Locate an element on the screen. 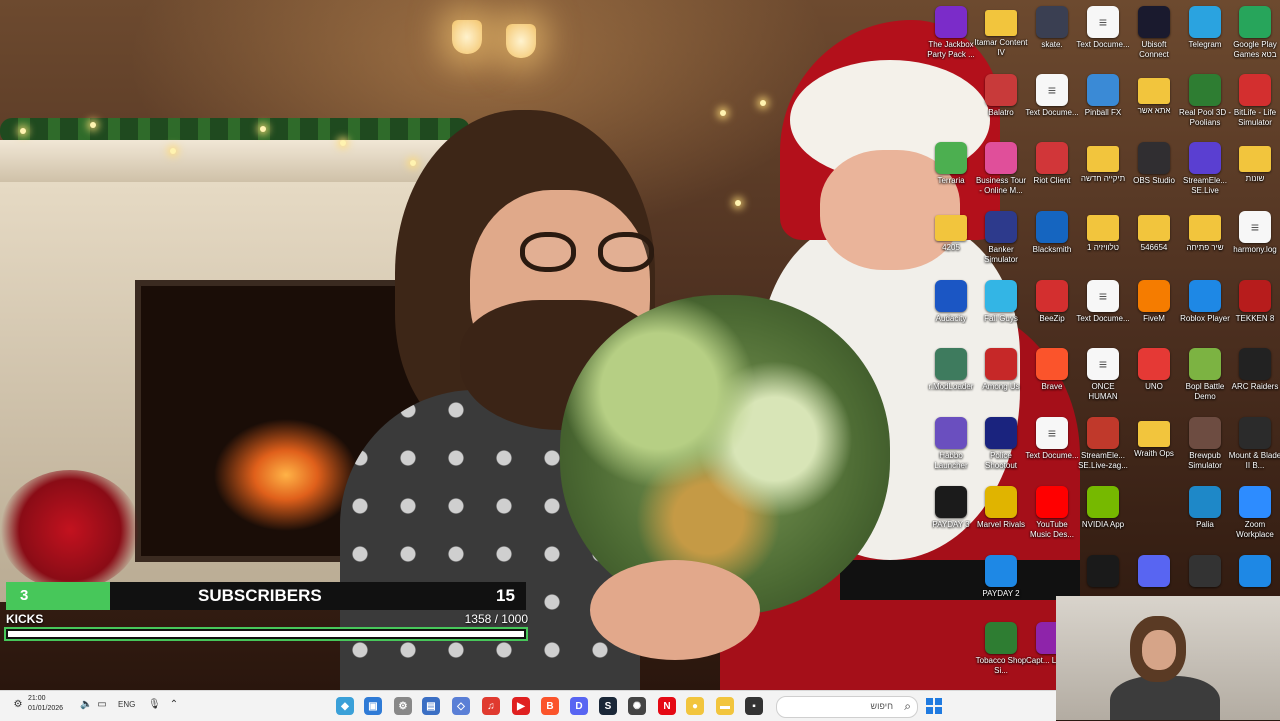  desktop-icon: 1 טלוויזיה is located at coordinates (1103, 245).